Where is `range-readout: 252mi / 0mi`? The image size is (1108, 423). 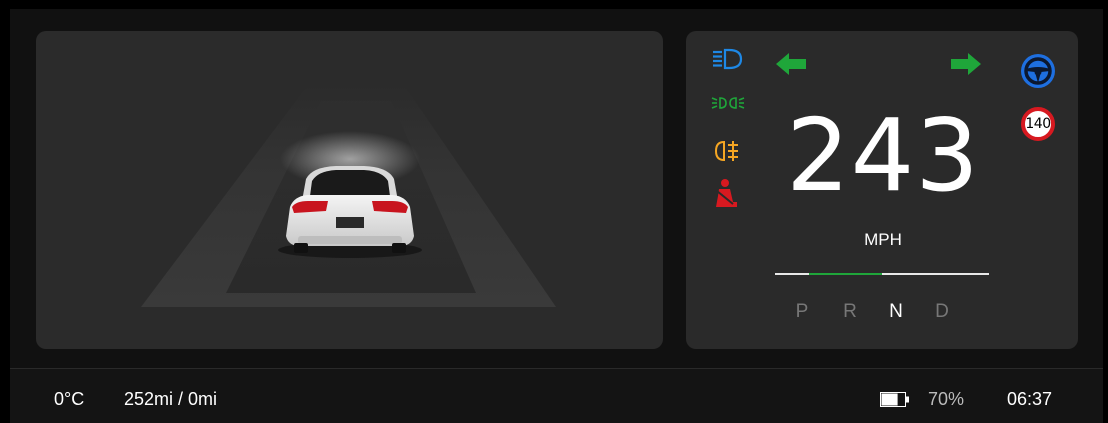
range-readout: 252mi / 0mi is located at coordinates (171, 399).